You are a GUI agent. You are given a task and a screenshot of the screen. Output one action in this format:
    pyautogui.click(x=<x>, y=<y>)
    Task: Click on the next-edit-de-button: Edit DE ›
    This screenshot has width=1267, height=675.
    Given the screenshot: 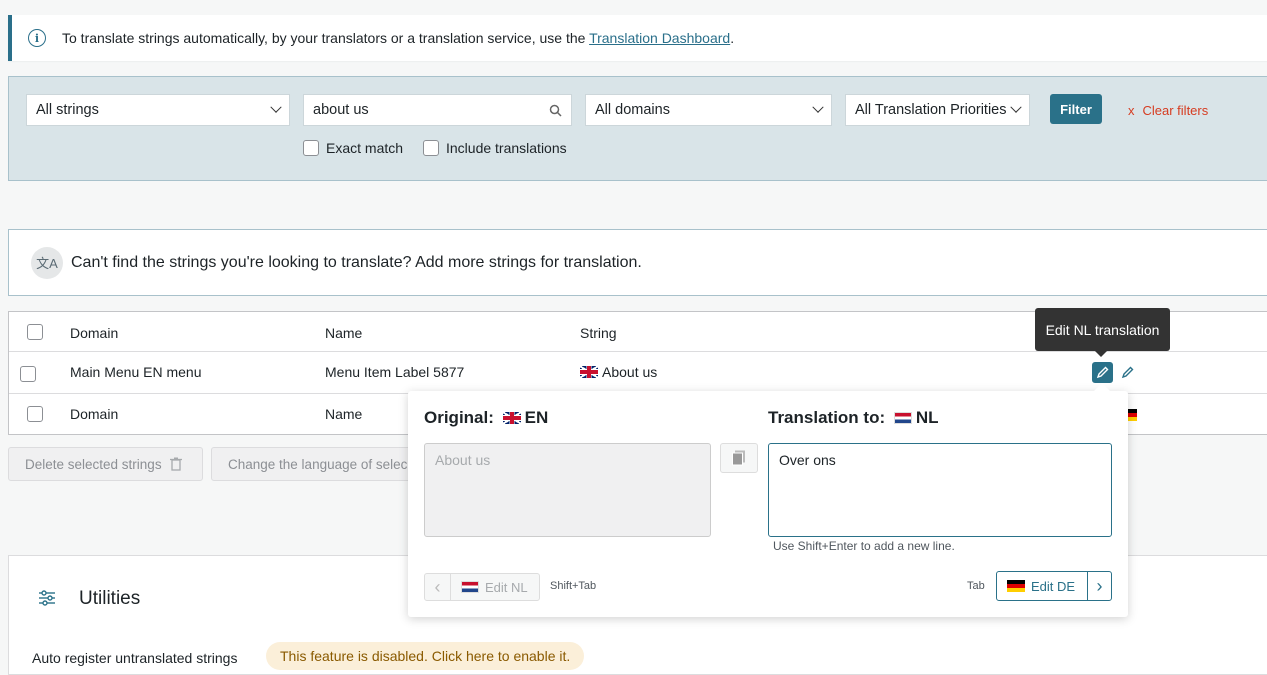 What is the action you would take?
    pyautogui.click(x=1054, y=586)
    